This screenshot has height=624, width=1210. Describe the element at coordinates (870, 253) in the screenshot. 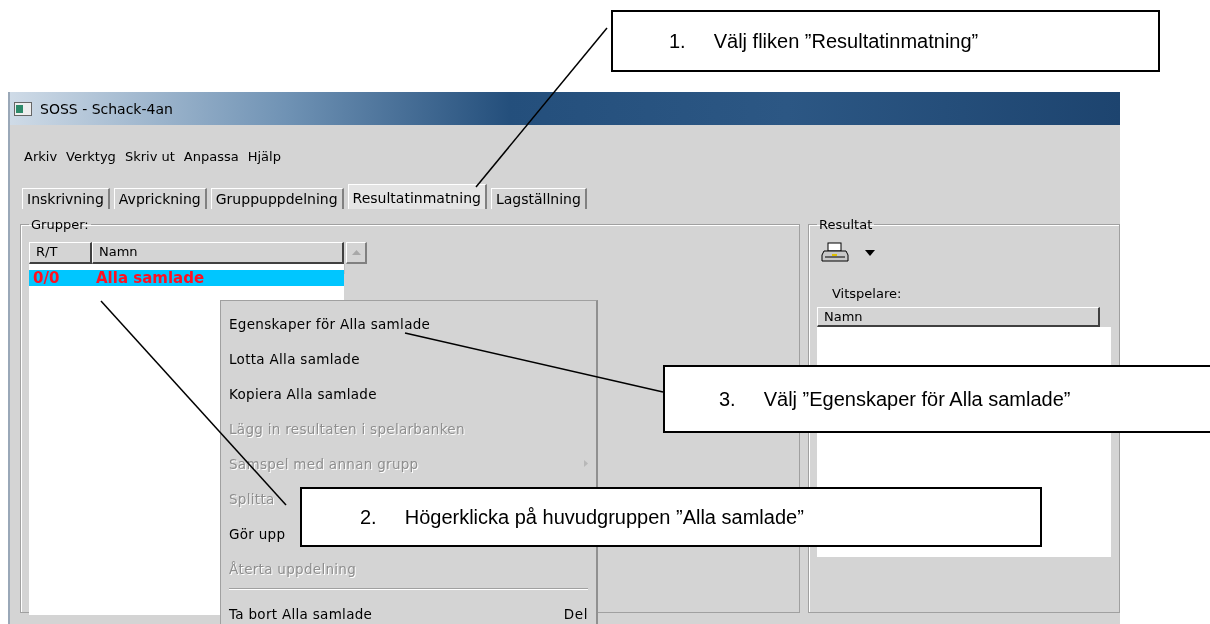

I see `caret-icon` at that location.